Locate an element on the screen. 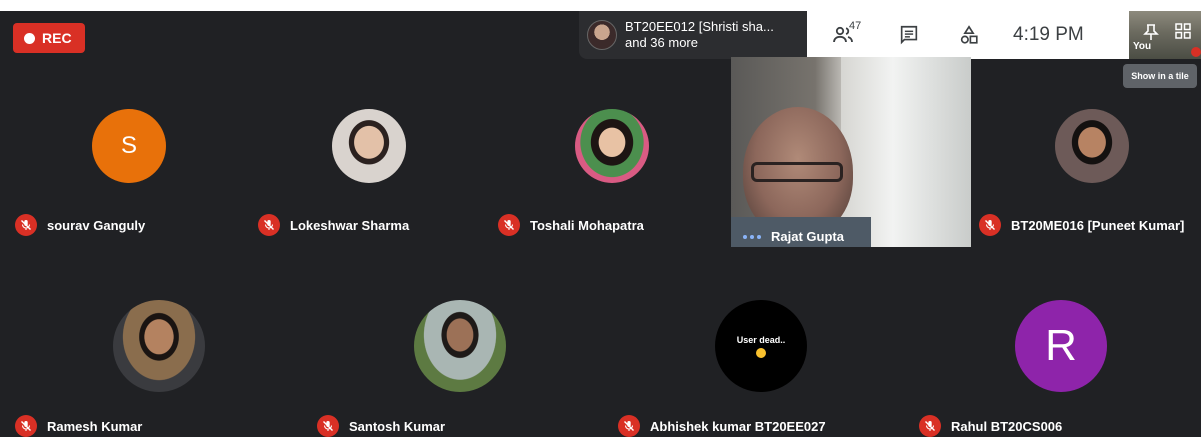 The image size is (1201, 437). participant-name-row: Toshali Mohapatra is located at coordinates (571, 225).